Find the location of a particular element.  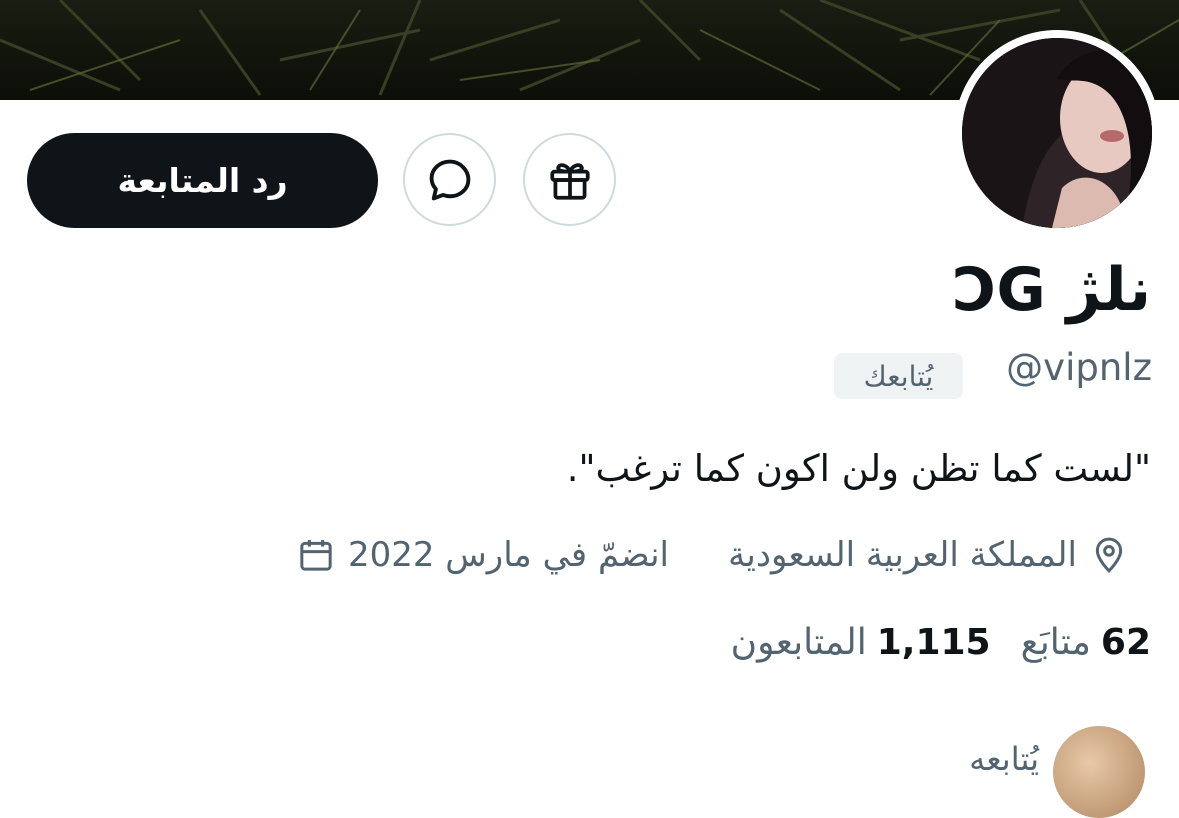

display-name: نلژ ƆG is located at coordinates (1051, 290).